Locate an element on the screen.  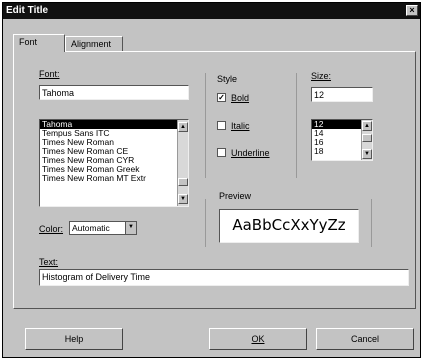
close-button: × is located at coordinates (412, 10).